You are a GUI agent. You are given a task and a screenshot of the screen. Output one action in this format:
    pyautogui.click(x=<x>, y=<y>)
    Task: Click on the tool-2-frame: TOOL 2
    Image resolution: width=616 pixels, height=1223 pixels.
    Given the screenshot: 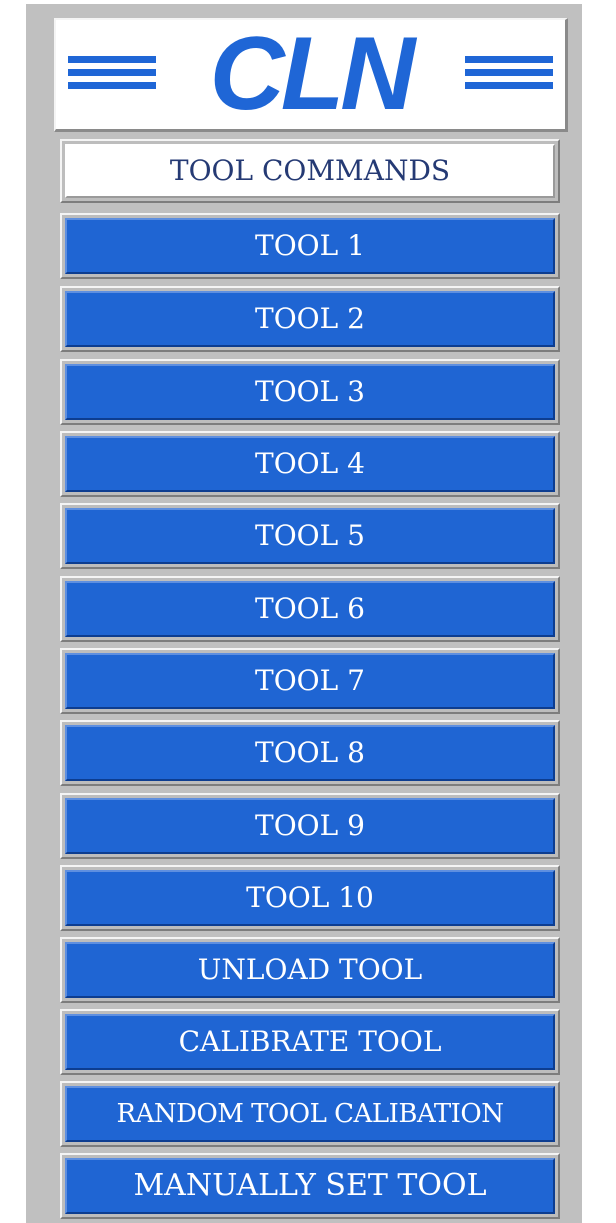 What is the action you would take?
    pyautogui.click(x=310, y=319)
    